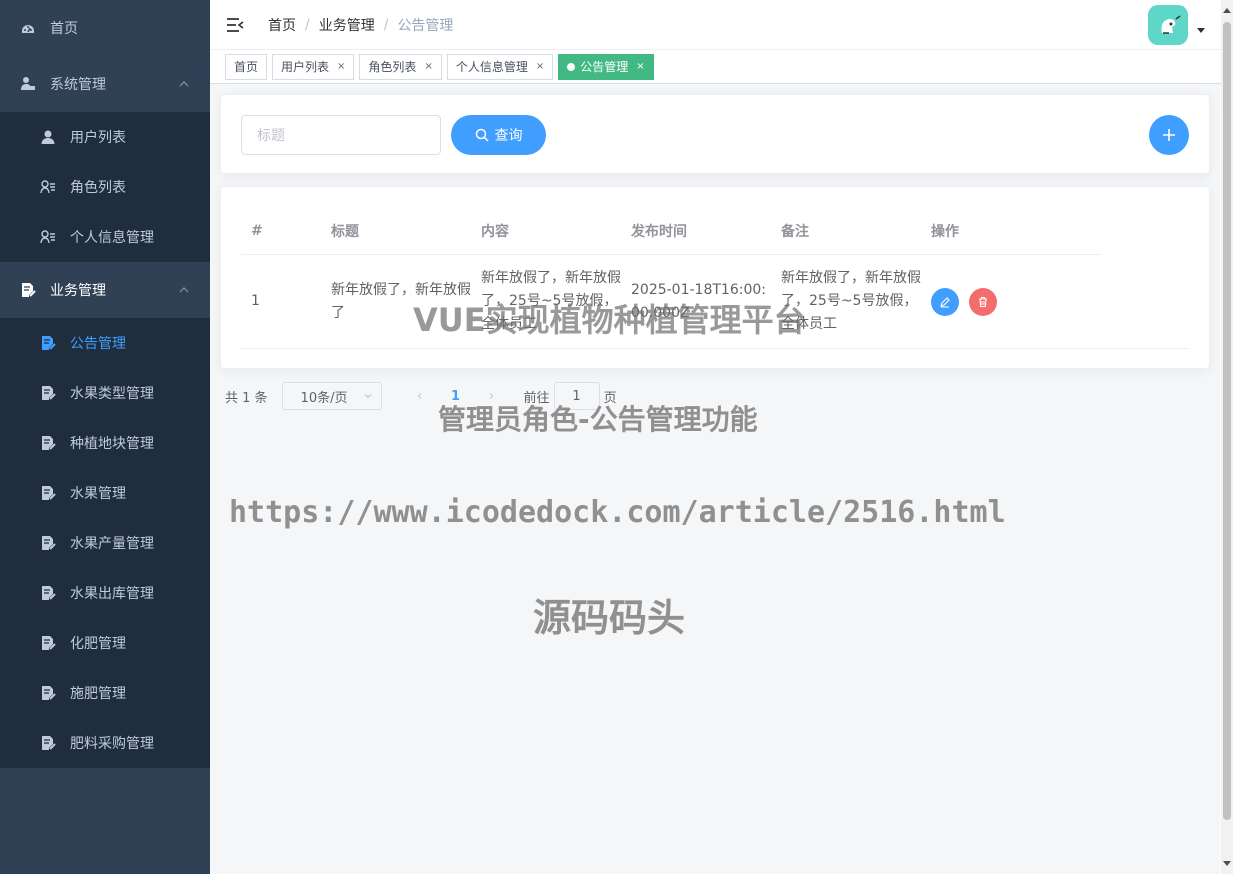 The height and width of the screenshot is (874, 1233). I want to click on sidebar-group-system: 系统管理, so click(105, 84).